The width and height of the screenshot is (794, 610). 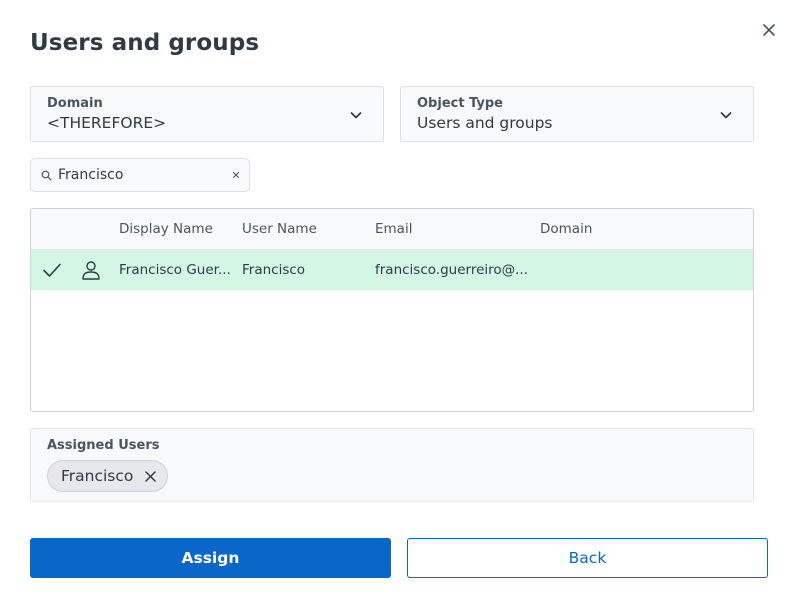 What do you see at coordinates (274, 270) in the screenshot?
I see `cell-user-name: Francisco` at bounding box center [274, 270].